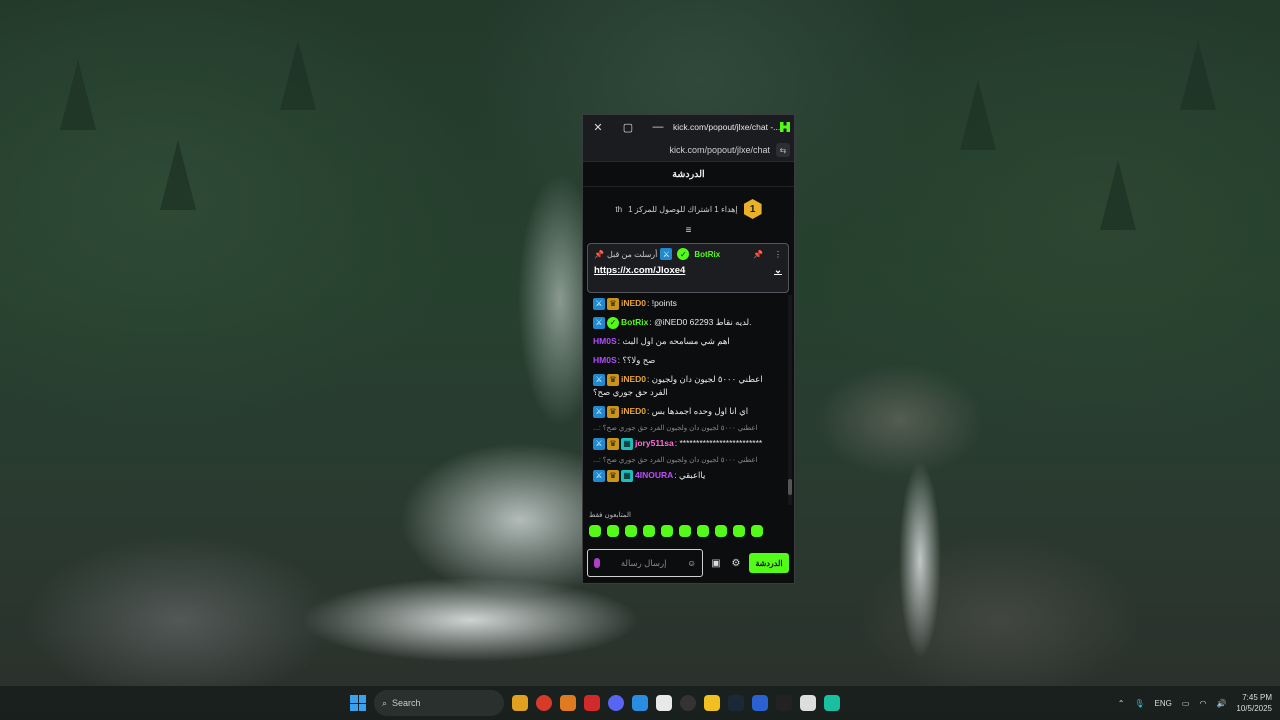  What do you see at coordinates (597, 563) in the screenshot?
I see `mic-icon` at bounding box center [597, 563].